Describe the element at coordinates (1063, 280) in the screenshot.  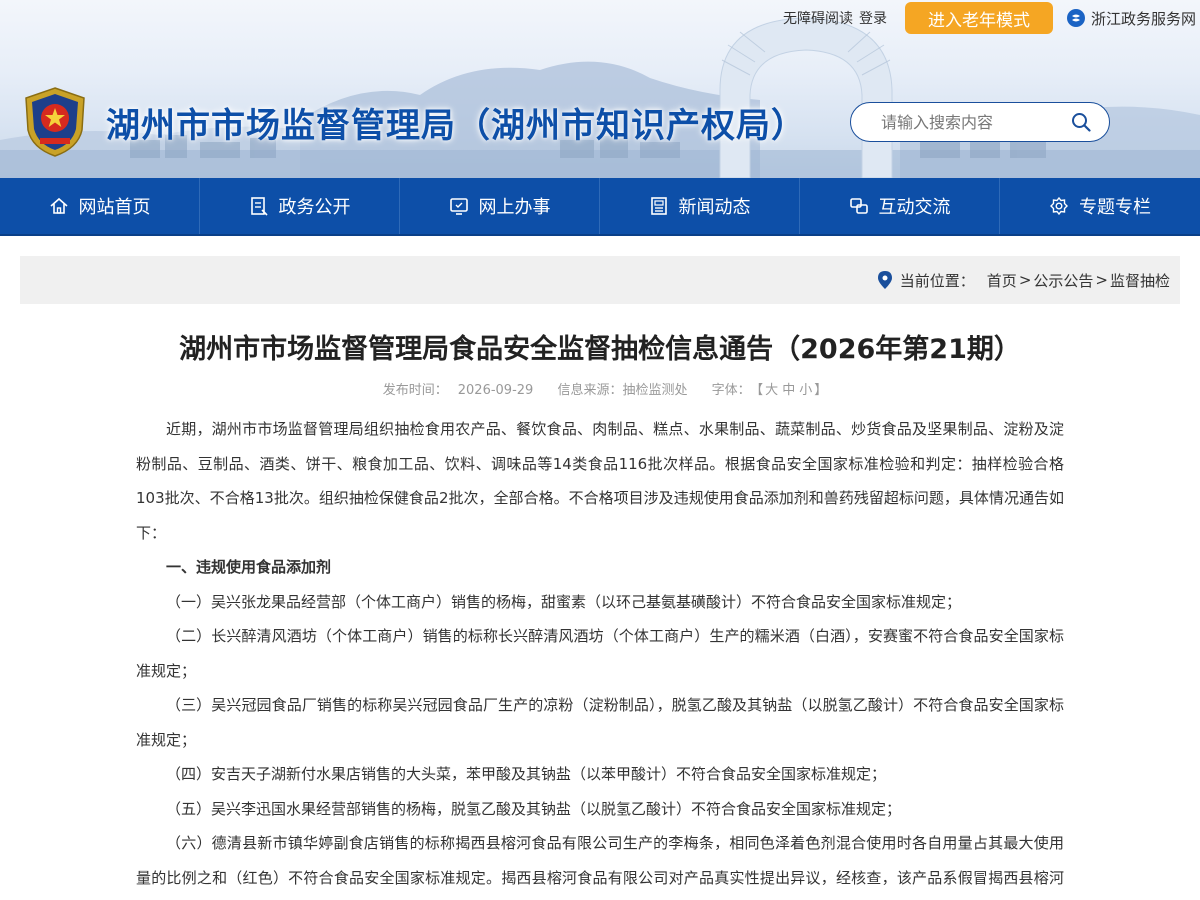
I see `breadcrumb-notices: 公示公告` at that location.